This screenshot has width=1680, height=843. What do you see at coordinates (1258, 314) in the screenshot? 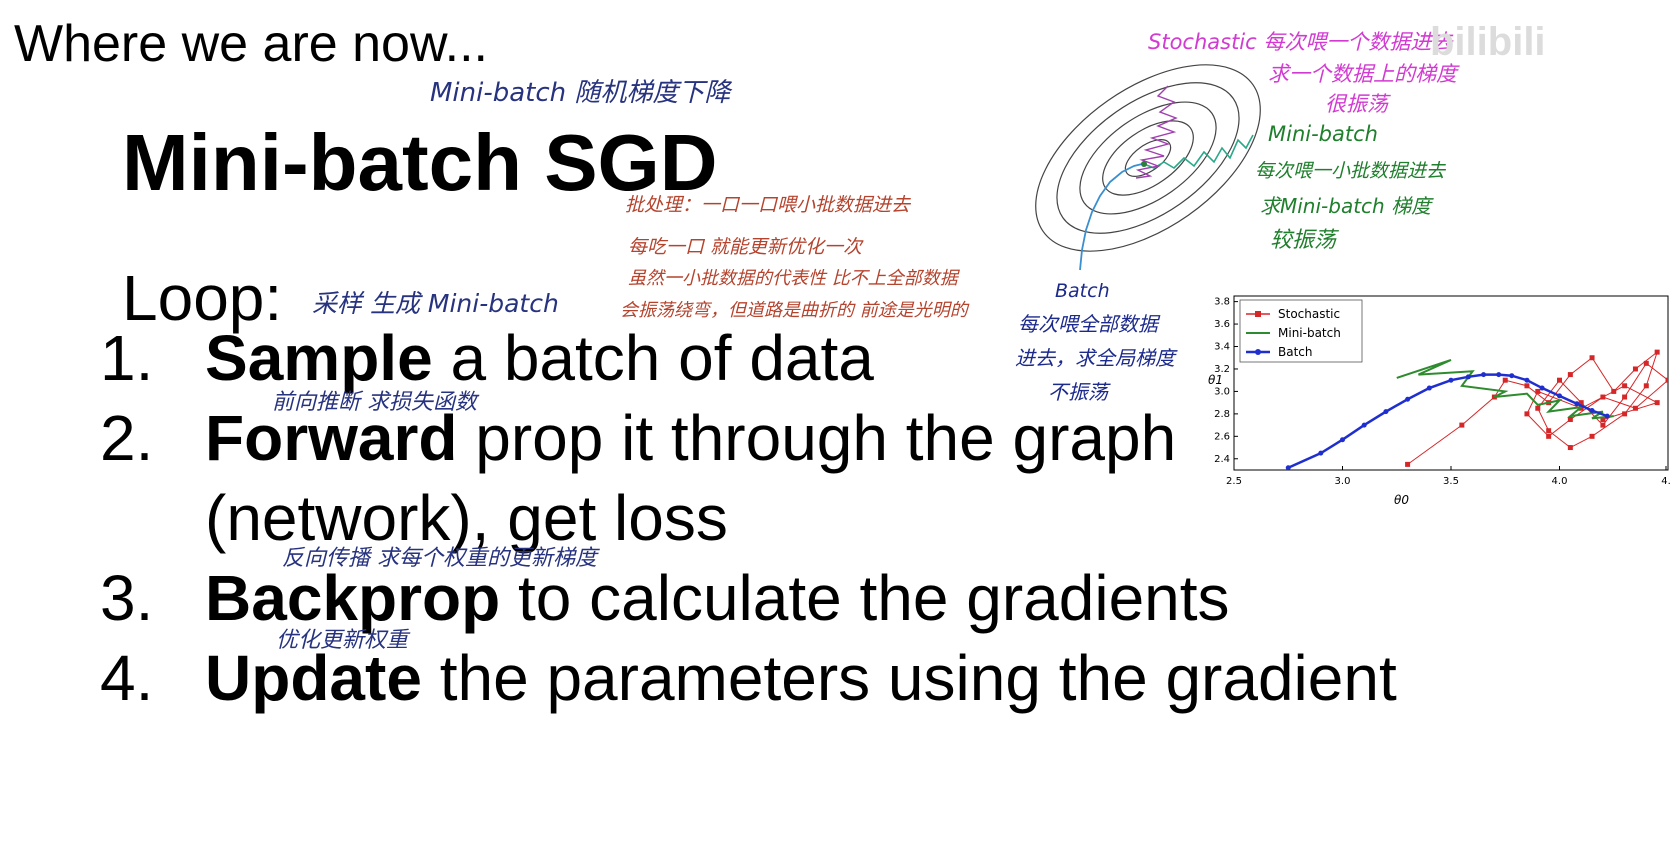
I see `legend-marker-stochastic` at bounding box center [1258, 314].